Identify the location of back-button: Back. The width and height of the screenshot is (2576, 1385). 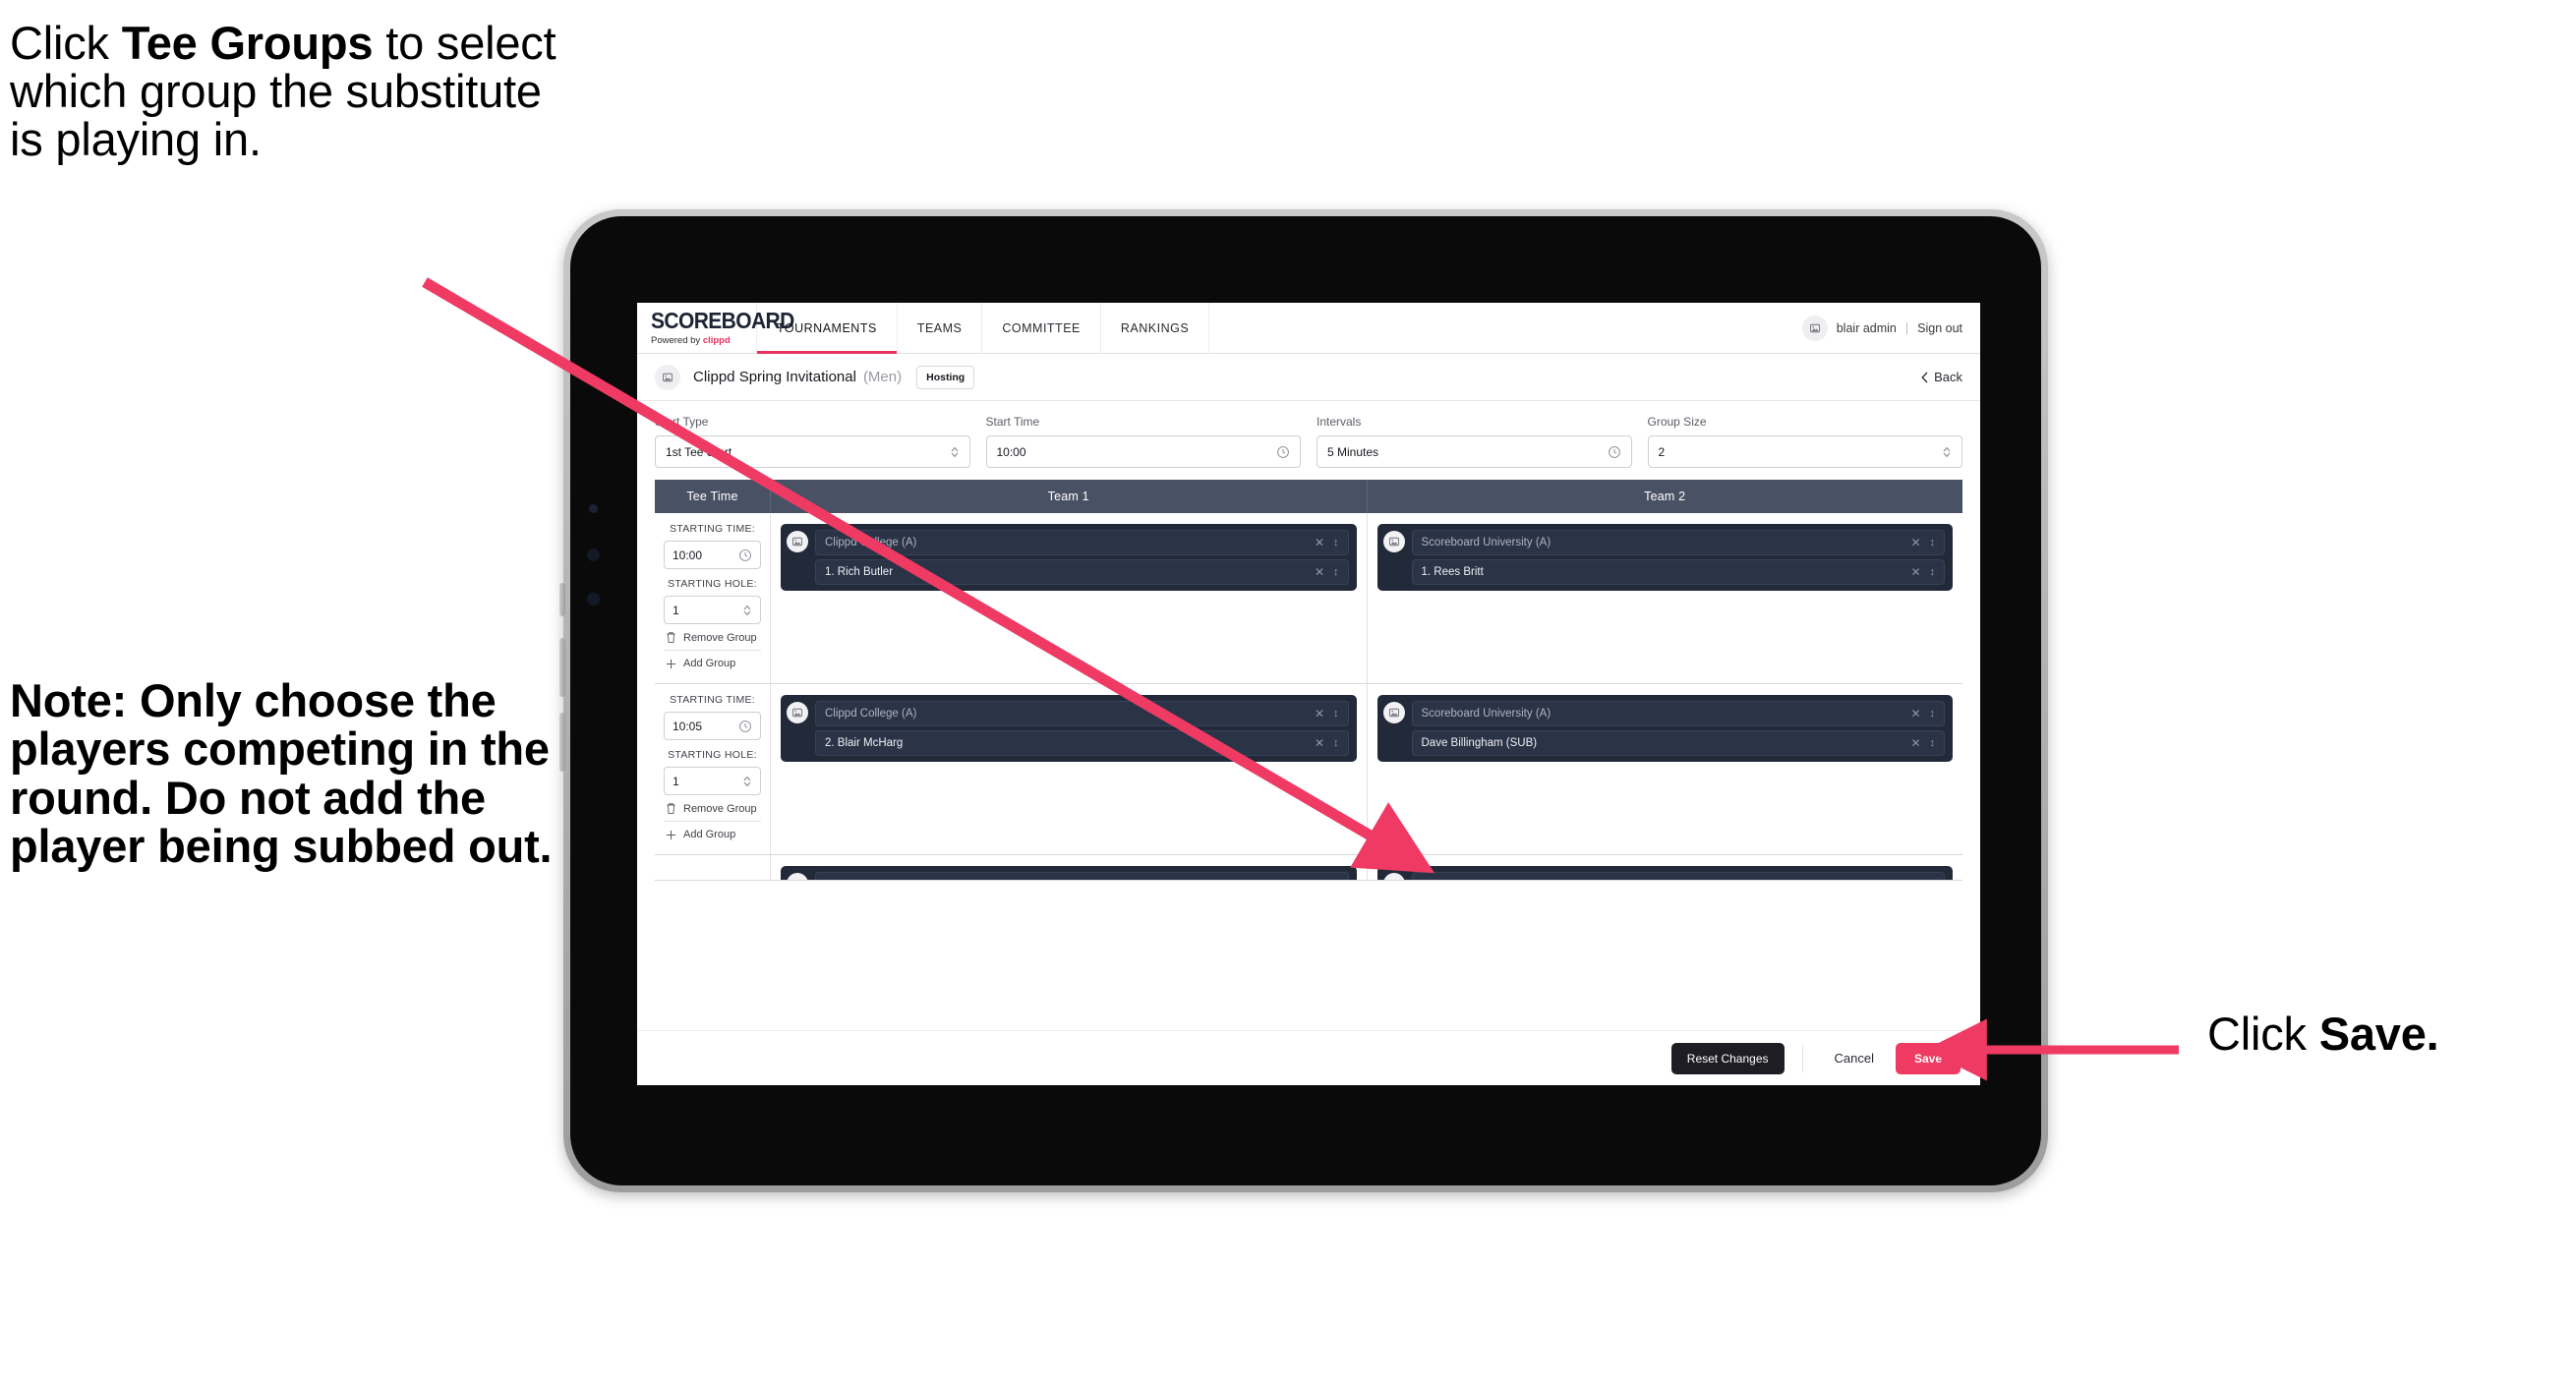
(1941, 377).